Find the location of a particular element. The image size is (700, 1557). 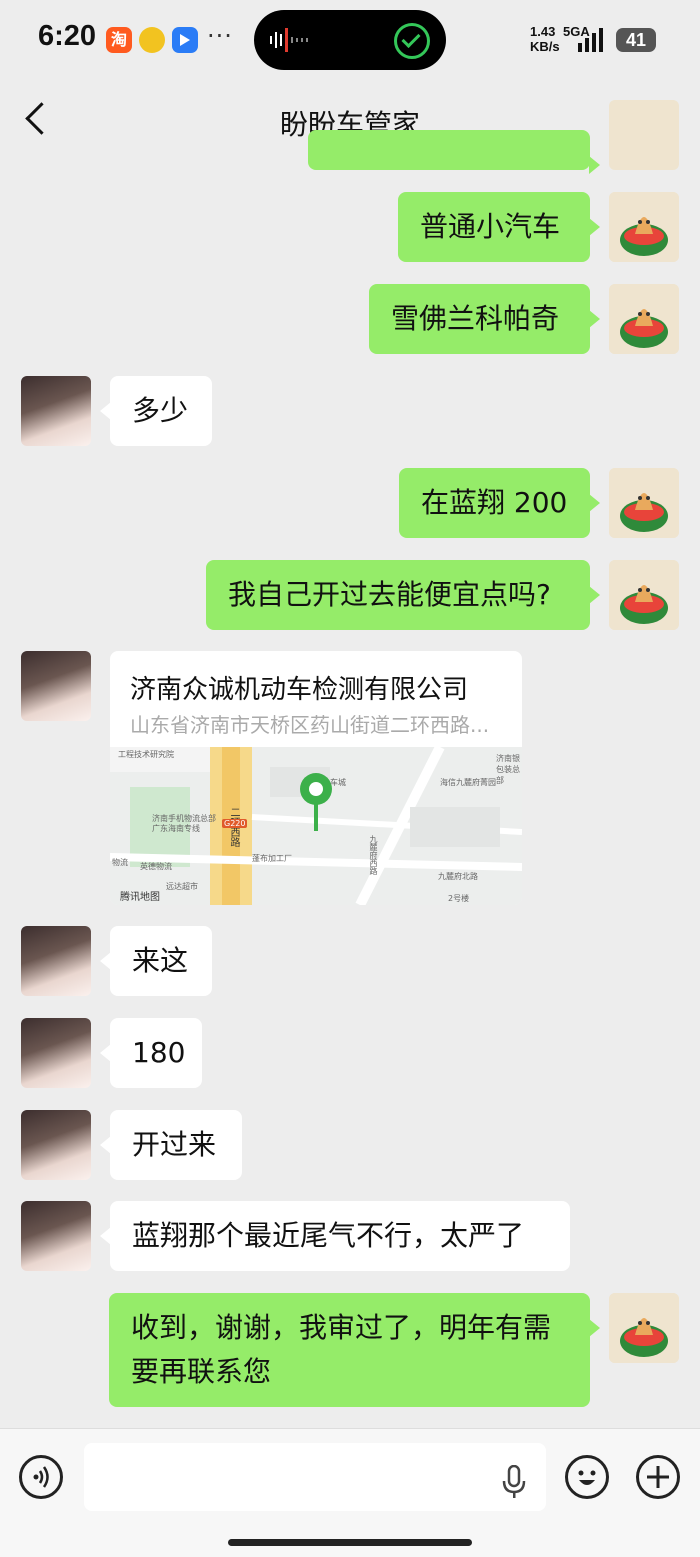

battery-indicator: 41 is located at coordinates (636, 40).